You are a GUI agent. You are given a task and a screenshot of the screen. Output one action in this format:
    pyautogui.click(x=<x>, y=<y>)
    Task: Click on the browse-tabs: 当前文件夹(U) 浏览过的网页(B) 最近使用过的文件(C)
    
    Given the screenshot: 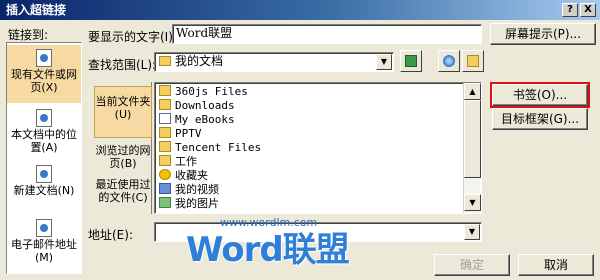 What is the action you would take?
    pyautogui.click(x=123, y=148)
    